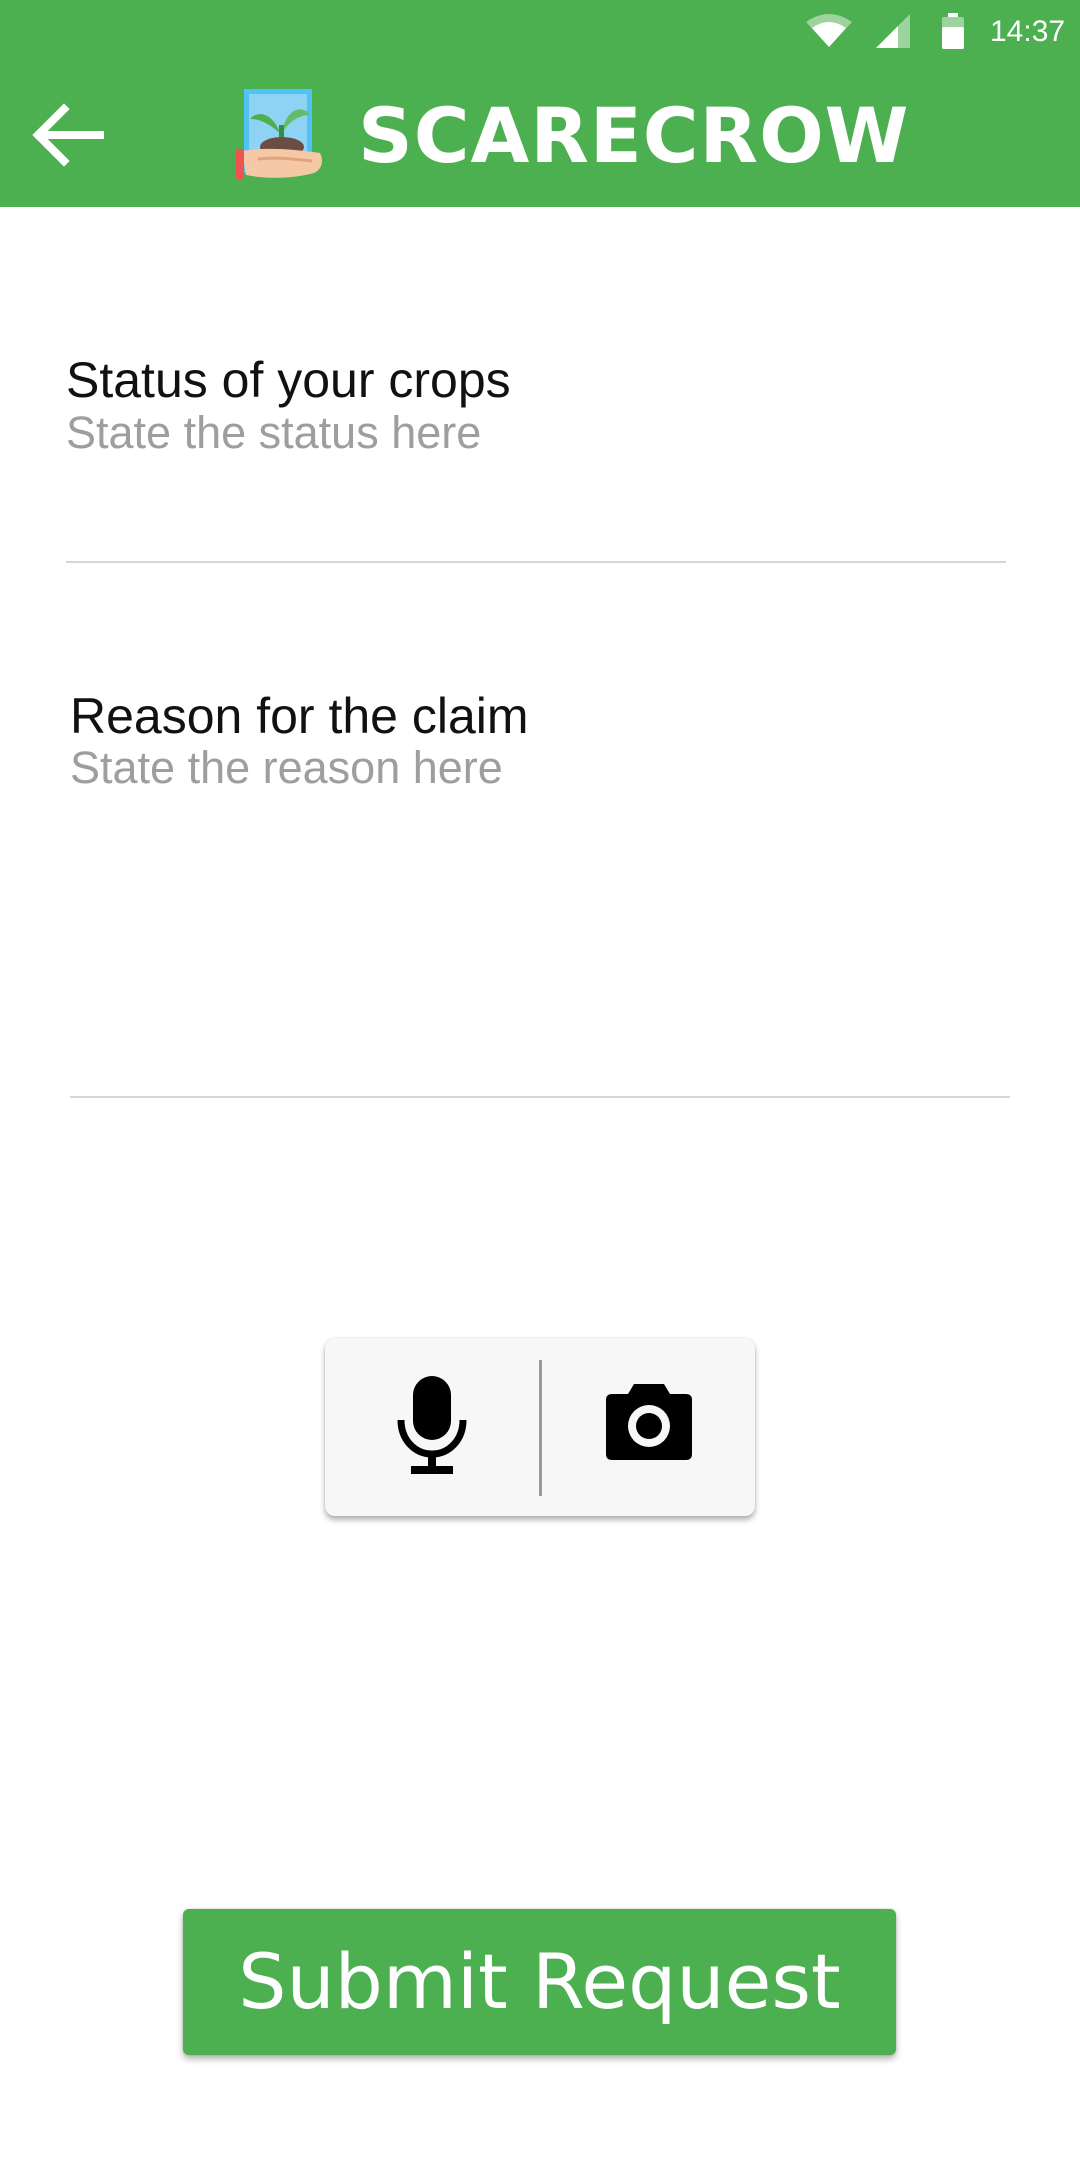 Image resolution: width=1080 pixels, height=2160 pixels. What do you see at coordinates (540, 1097) in the screenshot?
I see `claim-reason-underline` at bounding box center [540, 1097].